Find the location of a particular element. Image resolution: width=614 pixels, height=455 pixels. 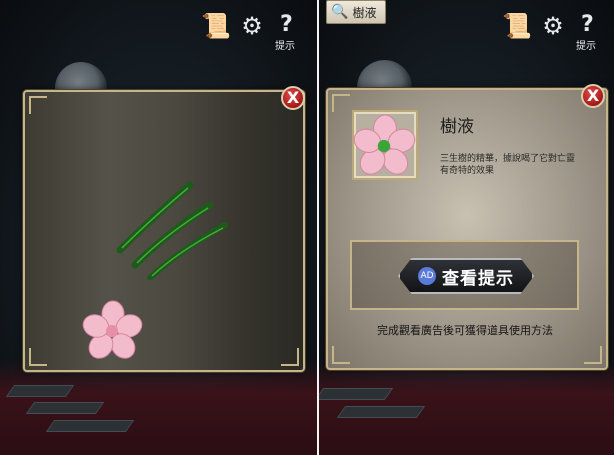

magnifier-icon: 🔍 is located at coordinates (340, 12).